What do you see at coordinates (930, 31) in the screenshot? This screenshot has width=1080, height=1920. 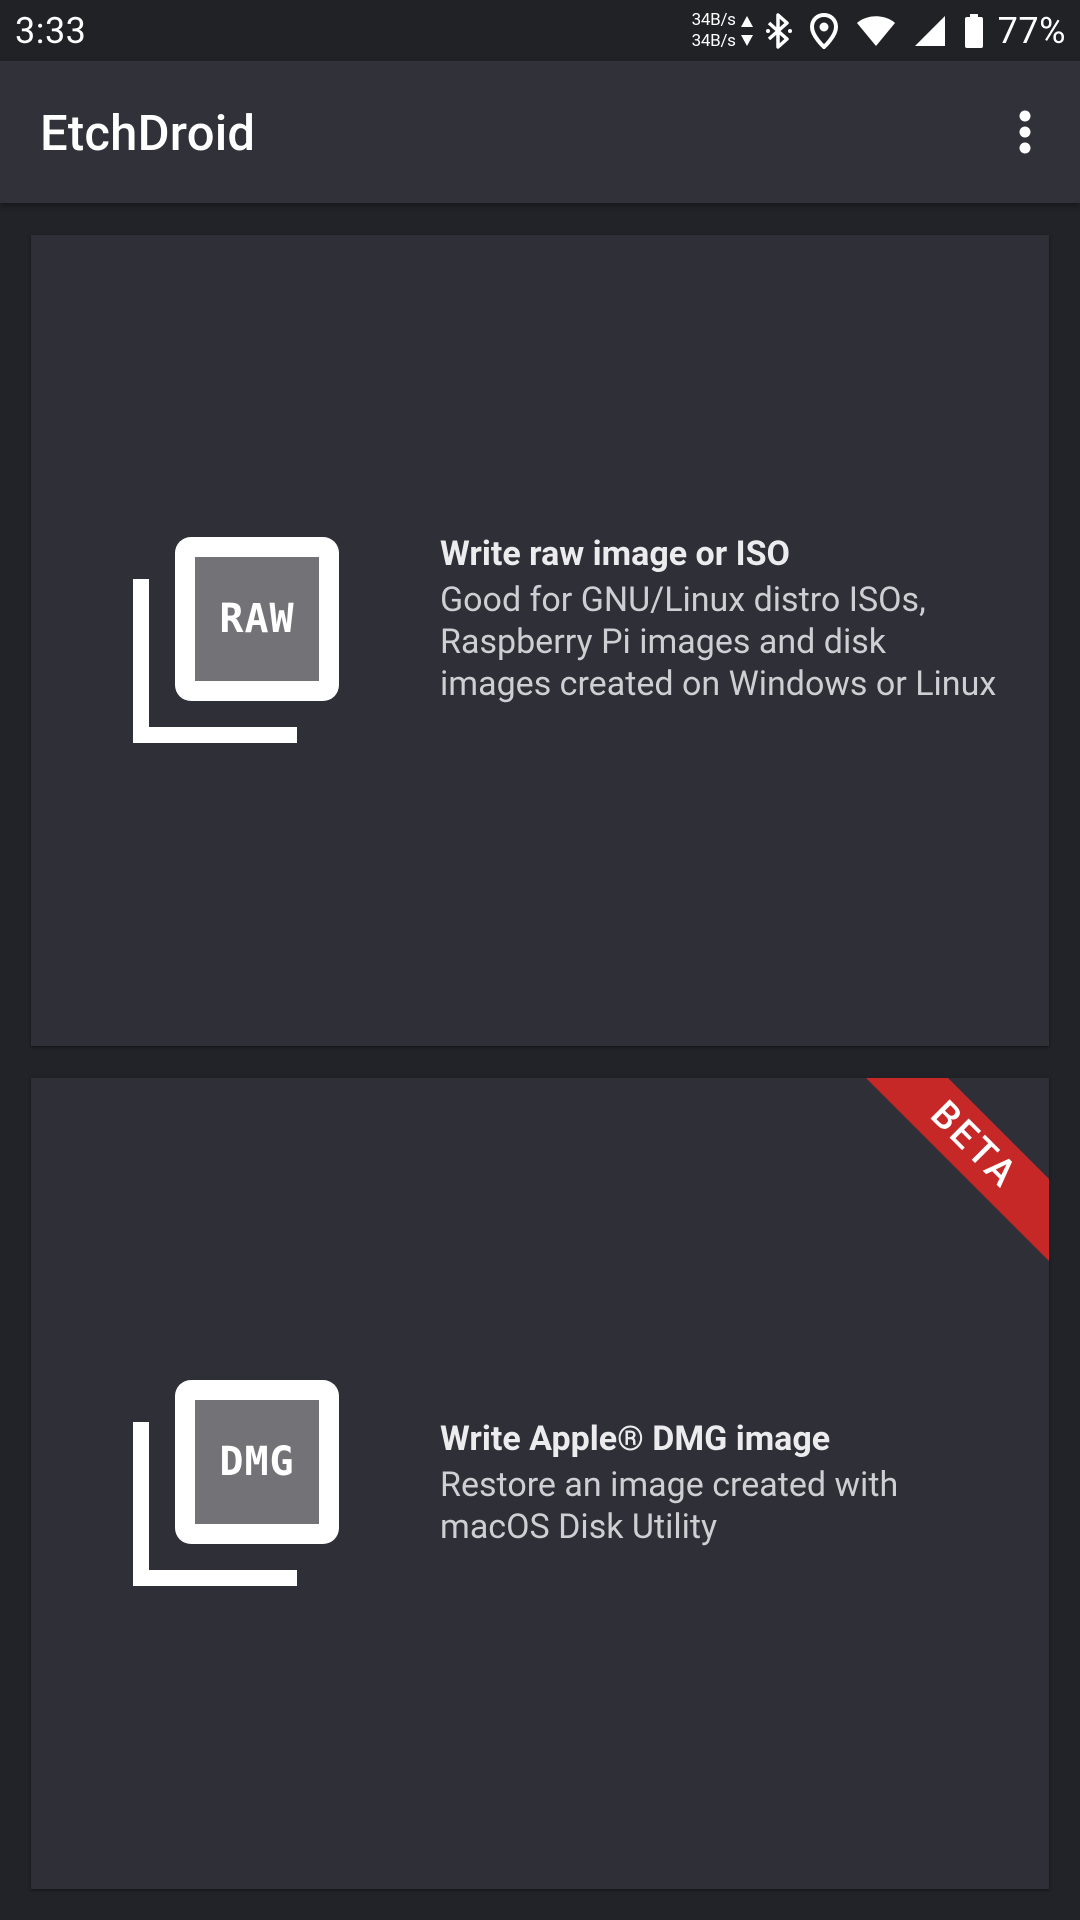 I see `cell-signal-icon` at bounding box center [930, 31].